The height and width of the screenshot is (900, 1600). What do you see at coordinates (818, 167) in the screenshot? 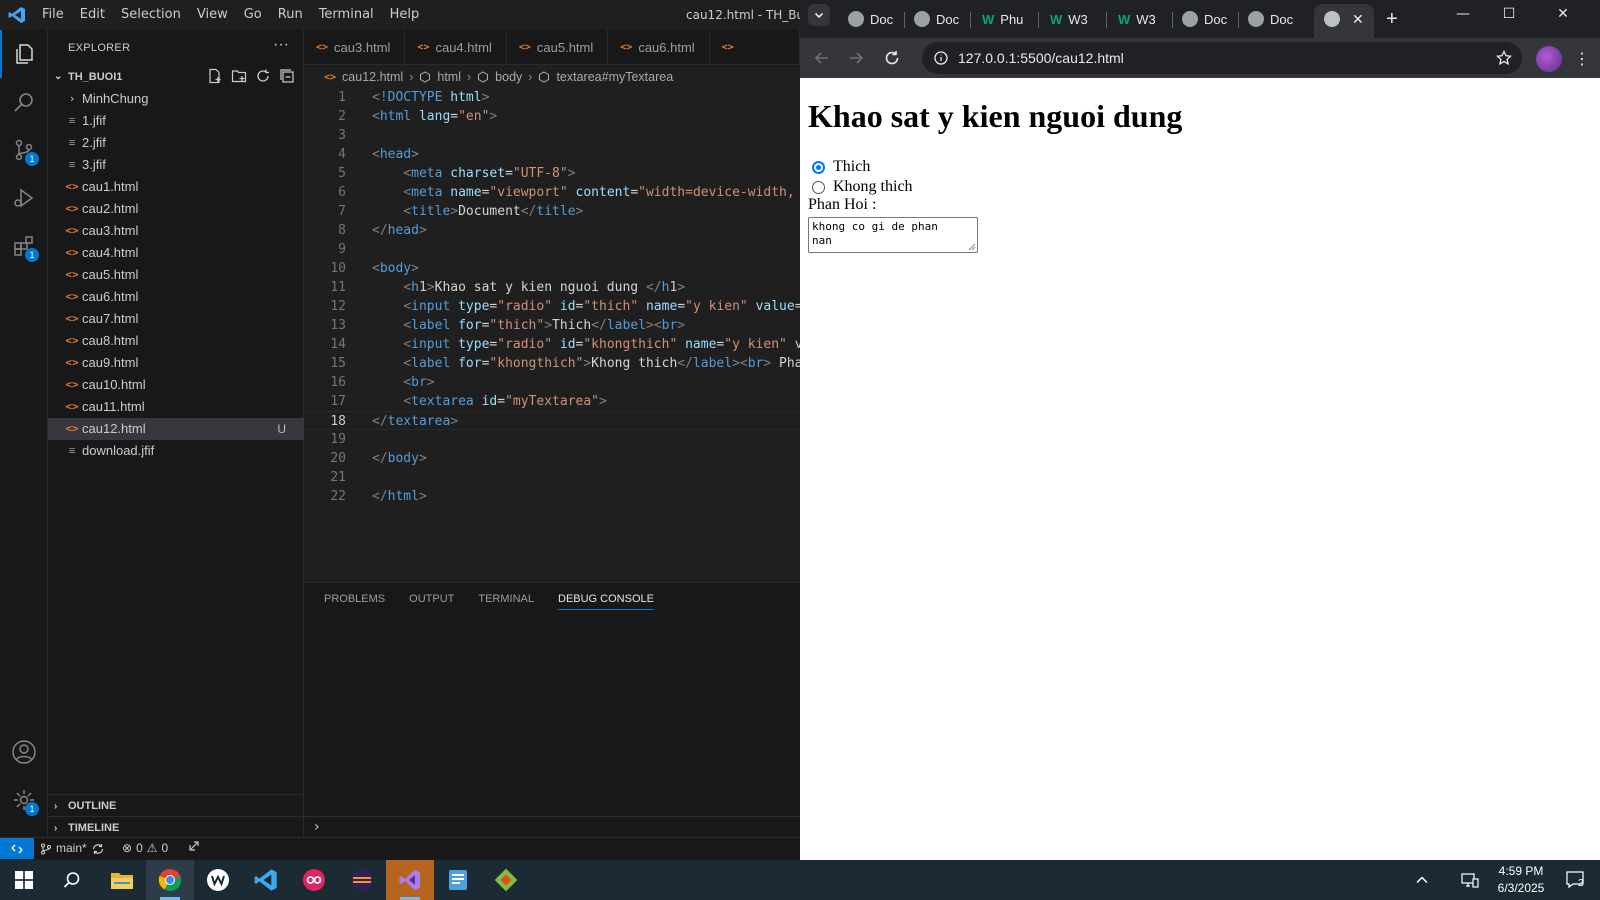
I see `radio-thich` at bounding box center [818, 167].